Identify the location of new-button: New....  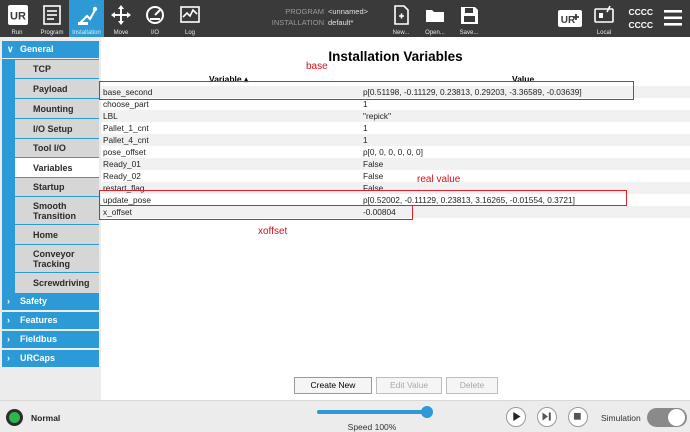
(401, 18).